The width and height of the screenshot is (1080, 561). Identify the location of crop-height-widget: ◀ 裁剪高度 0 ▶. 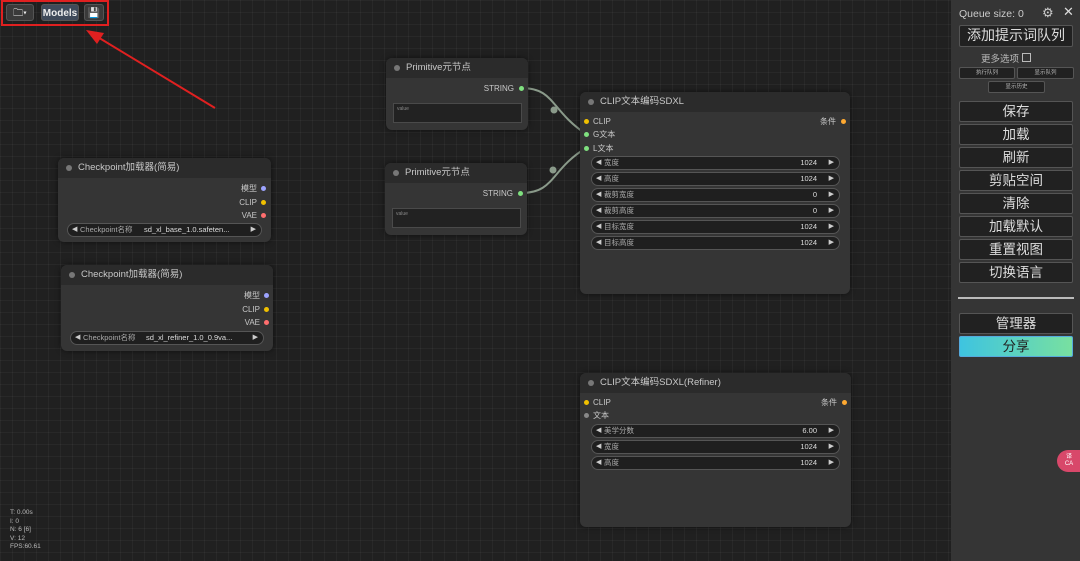
(715, 211).